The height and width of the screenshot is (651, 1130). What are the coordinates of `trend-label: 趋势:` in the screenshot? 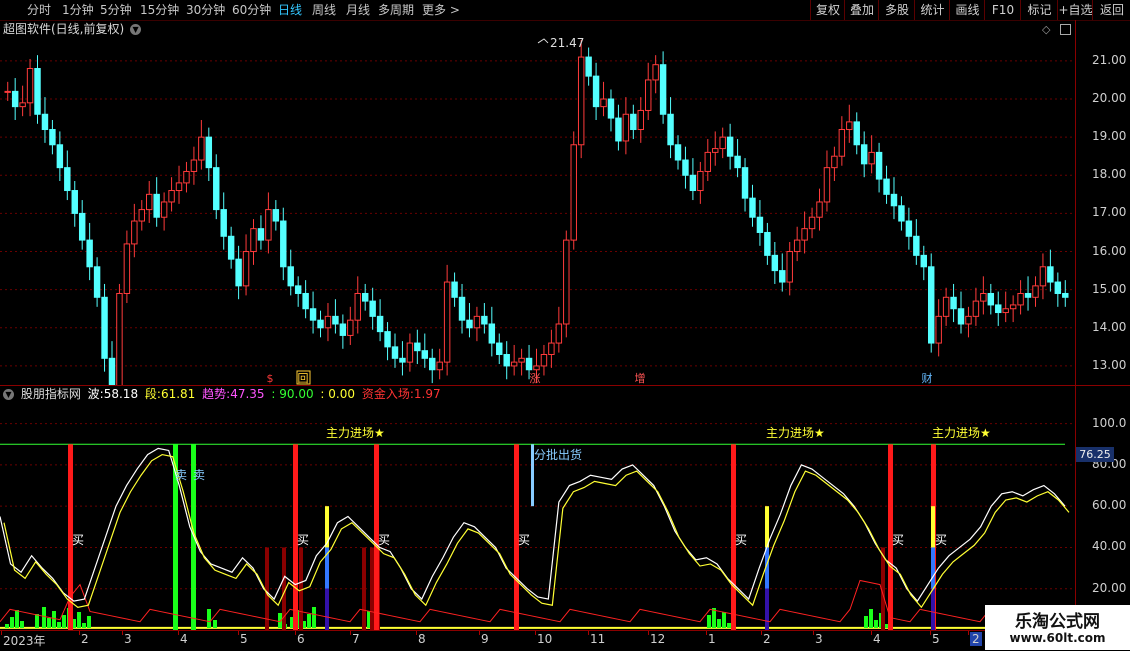 It's located at (216, 394).